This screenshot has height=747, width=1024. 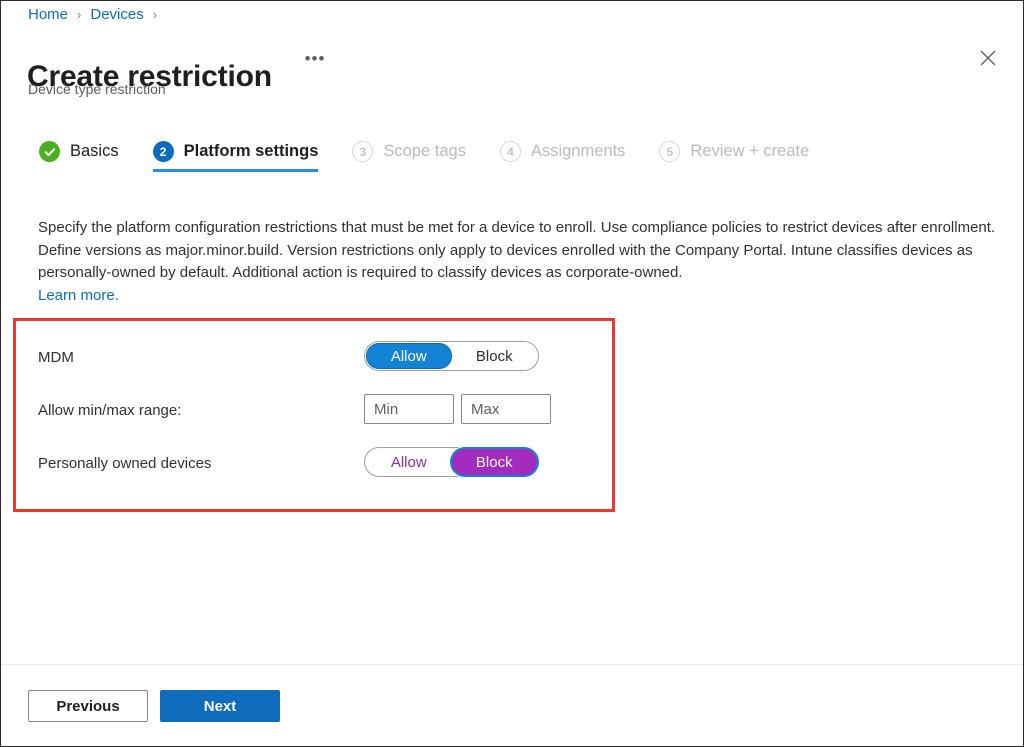 I want to click on mdm-control: Allow Block, so click(x=451, y=356).